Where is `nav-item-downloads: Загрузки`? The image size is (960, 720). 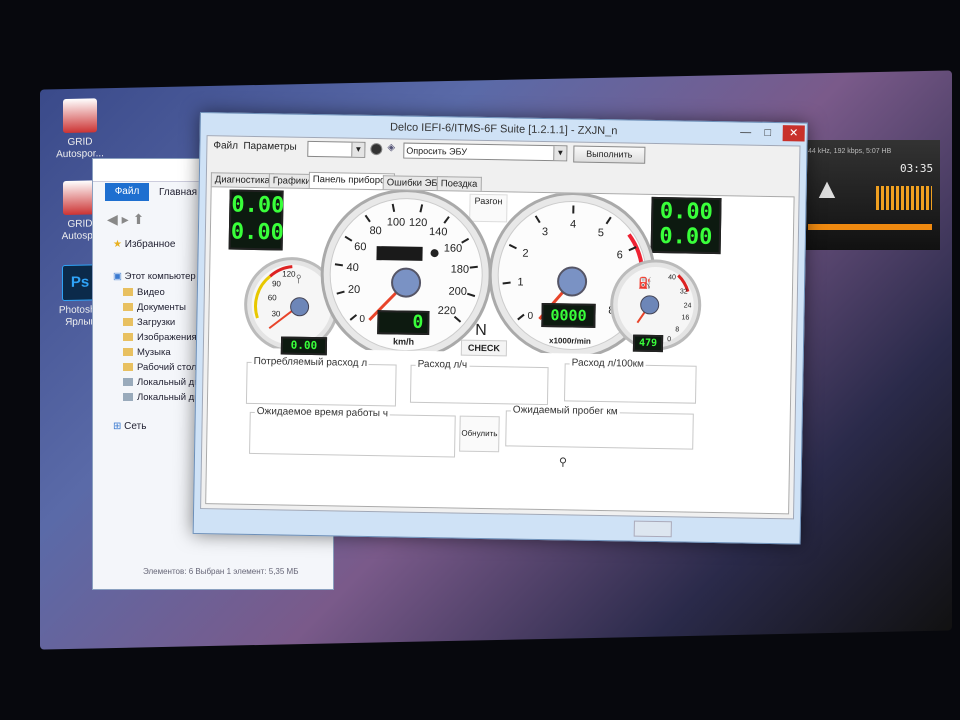
nav-item-downloads: Загрузки is located at coordinates (149, 322).